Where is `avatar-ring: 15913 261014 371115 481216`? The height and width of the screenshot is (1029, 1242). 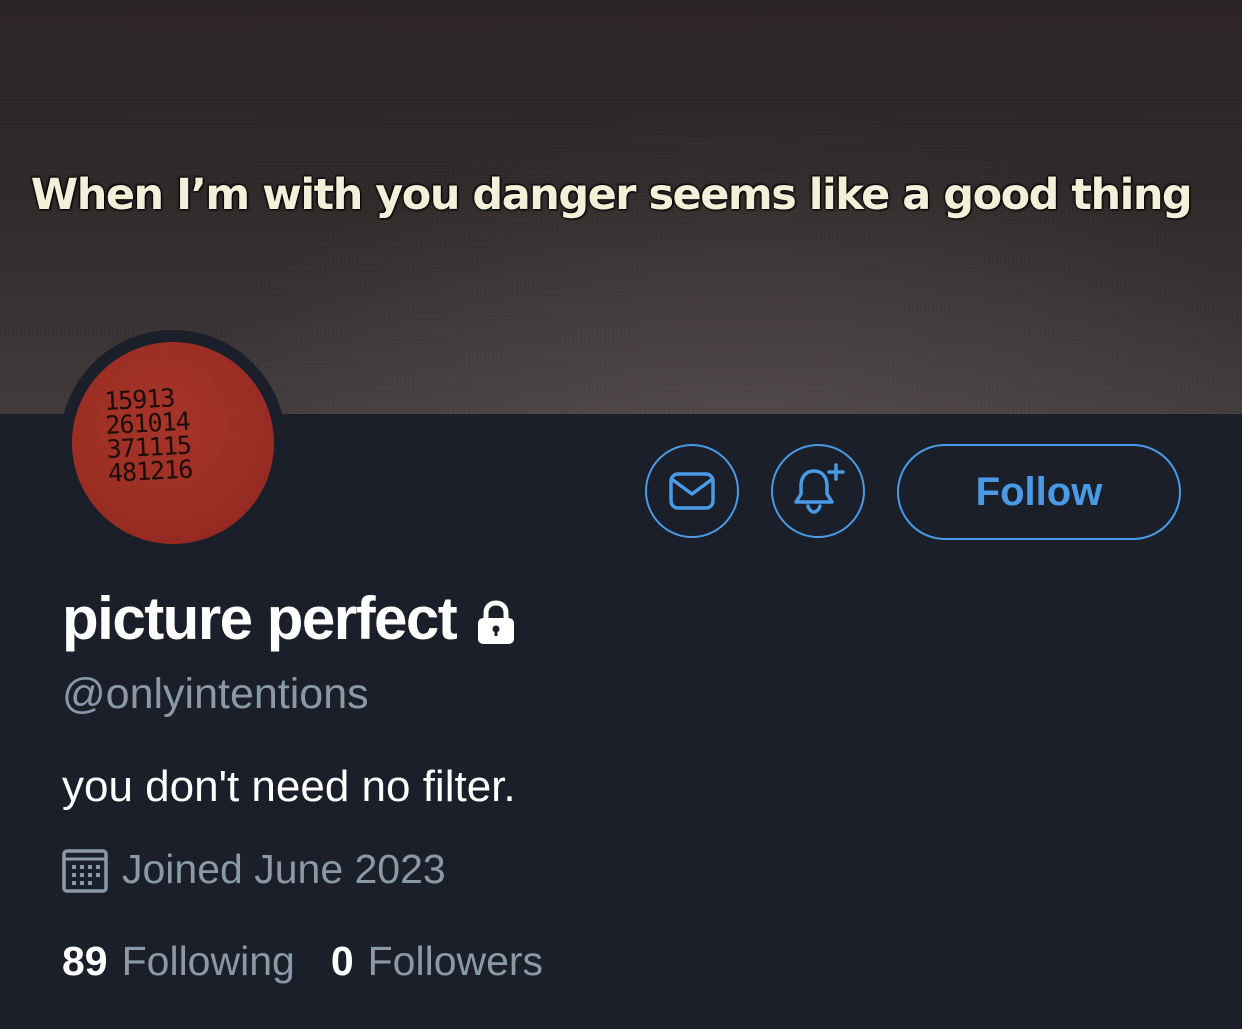 avatar-ring: 15913 261014 371115 481216 is located at coordinates (173, 443).